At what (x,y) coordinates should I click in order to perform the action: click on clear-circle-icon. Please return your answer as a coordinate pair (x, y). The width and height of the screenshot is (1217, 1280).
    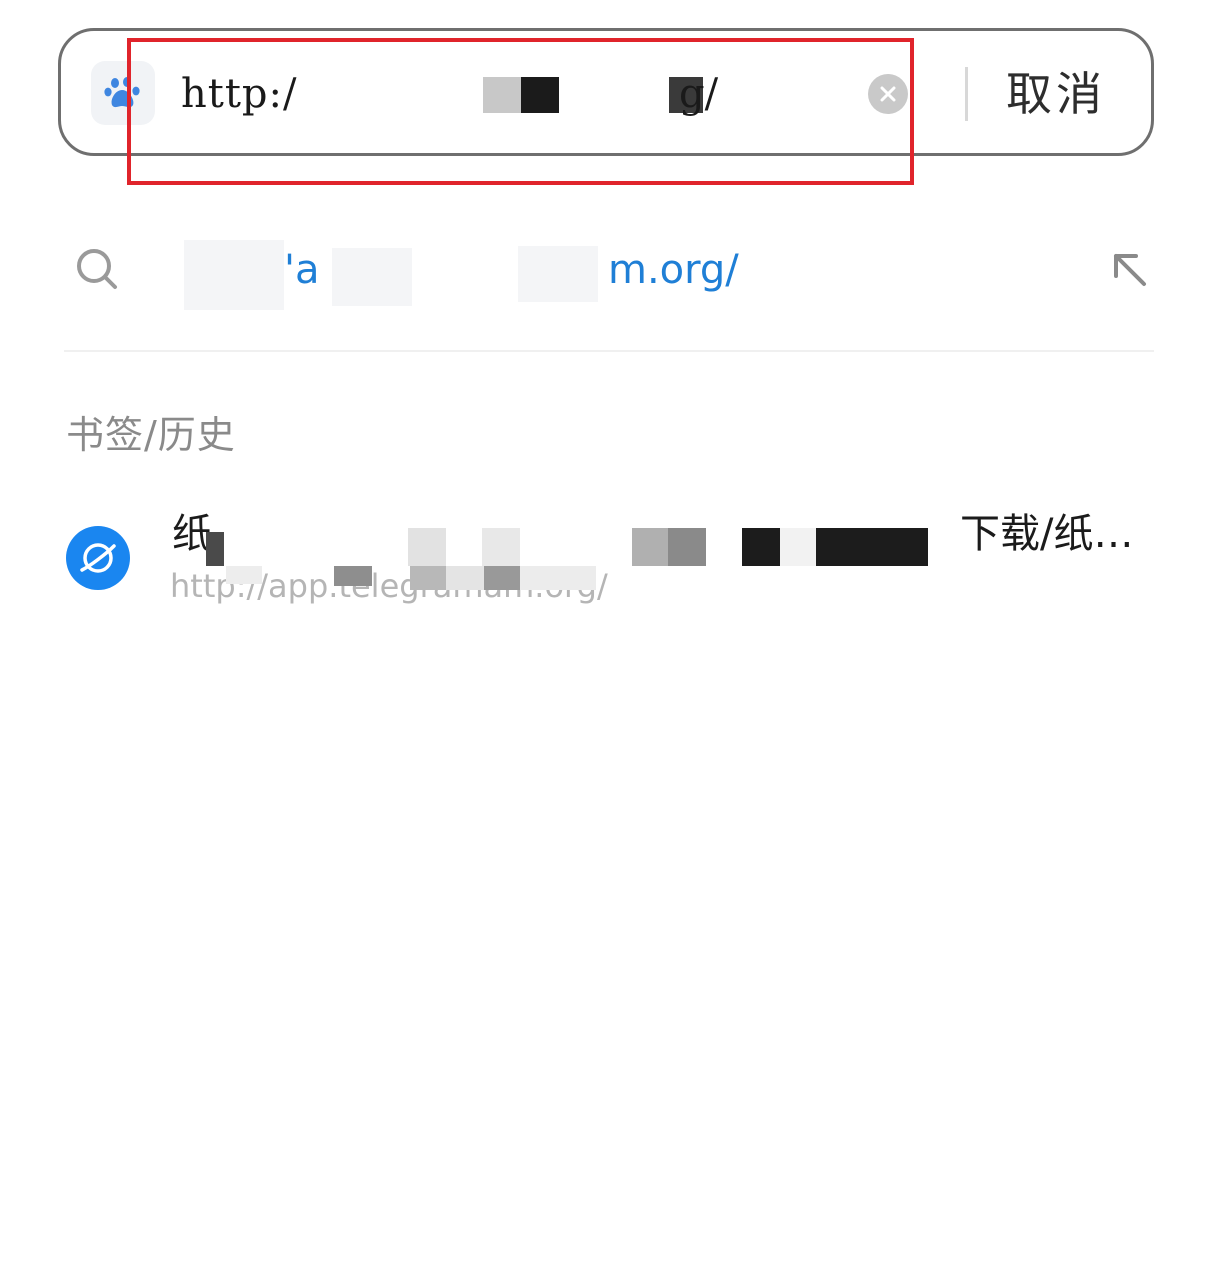
    Looking at the image, I should click on (888, 94).